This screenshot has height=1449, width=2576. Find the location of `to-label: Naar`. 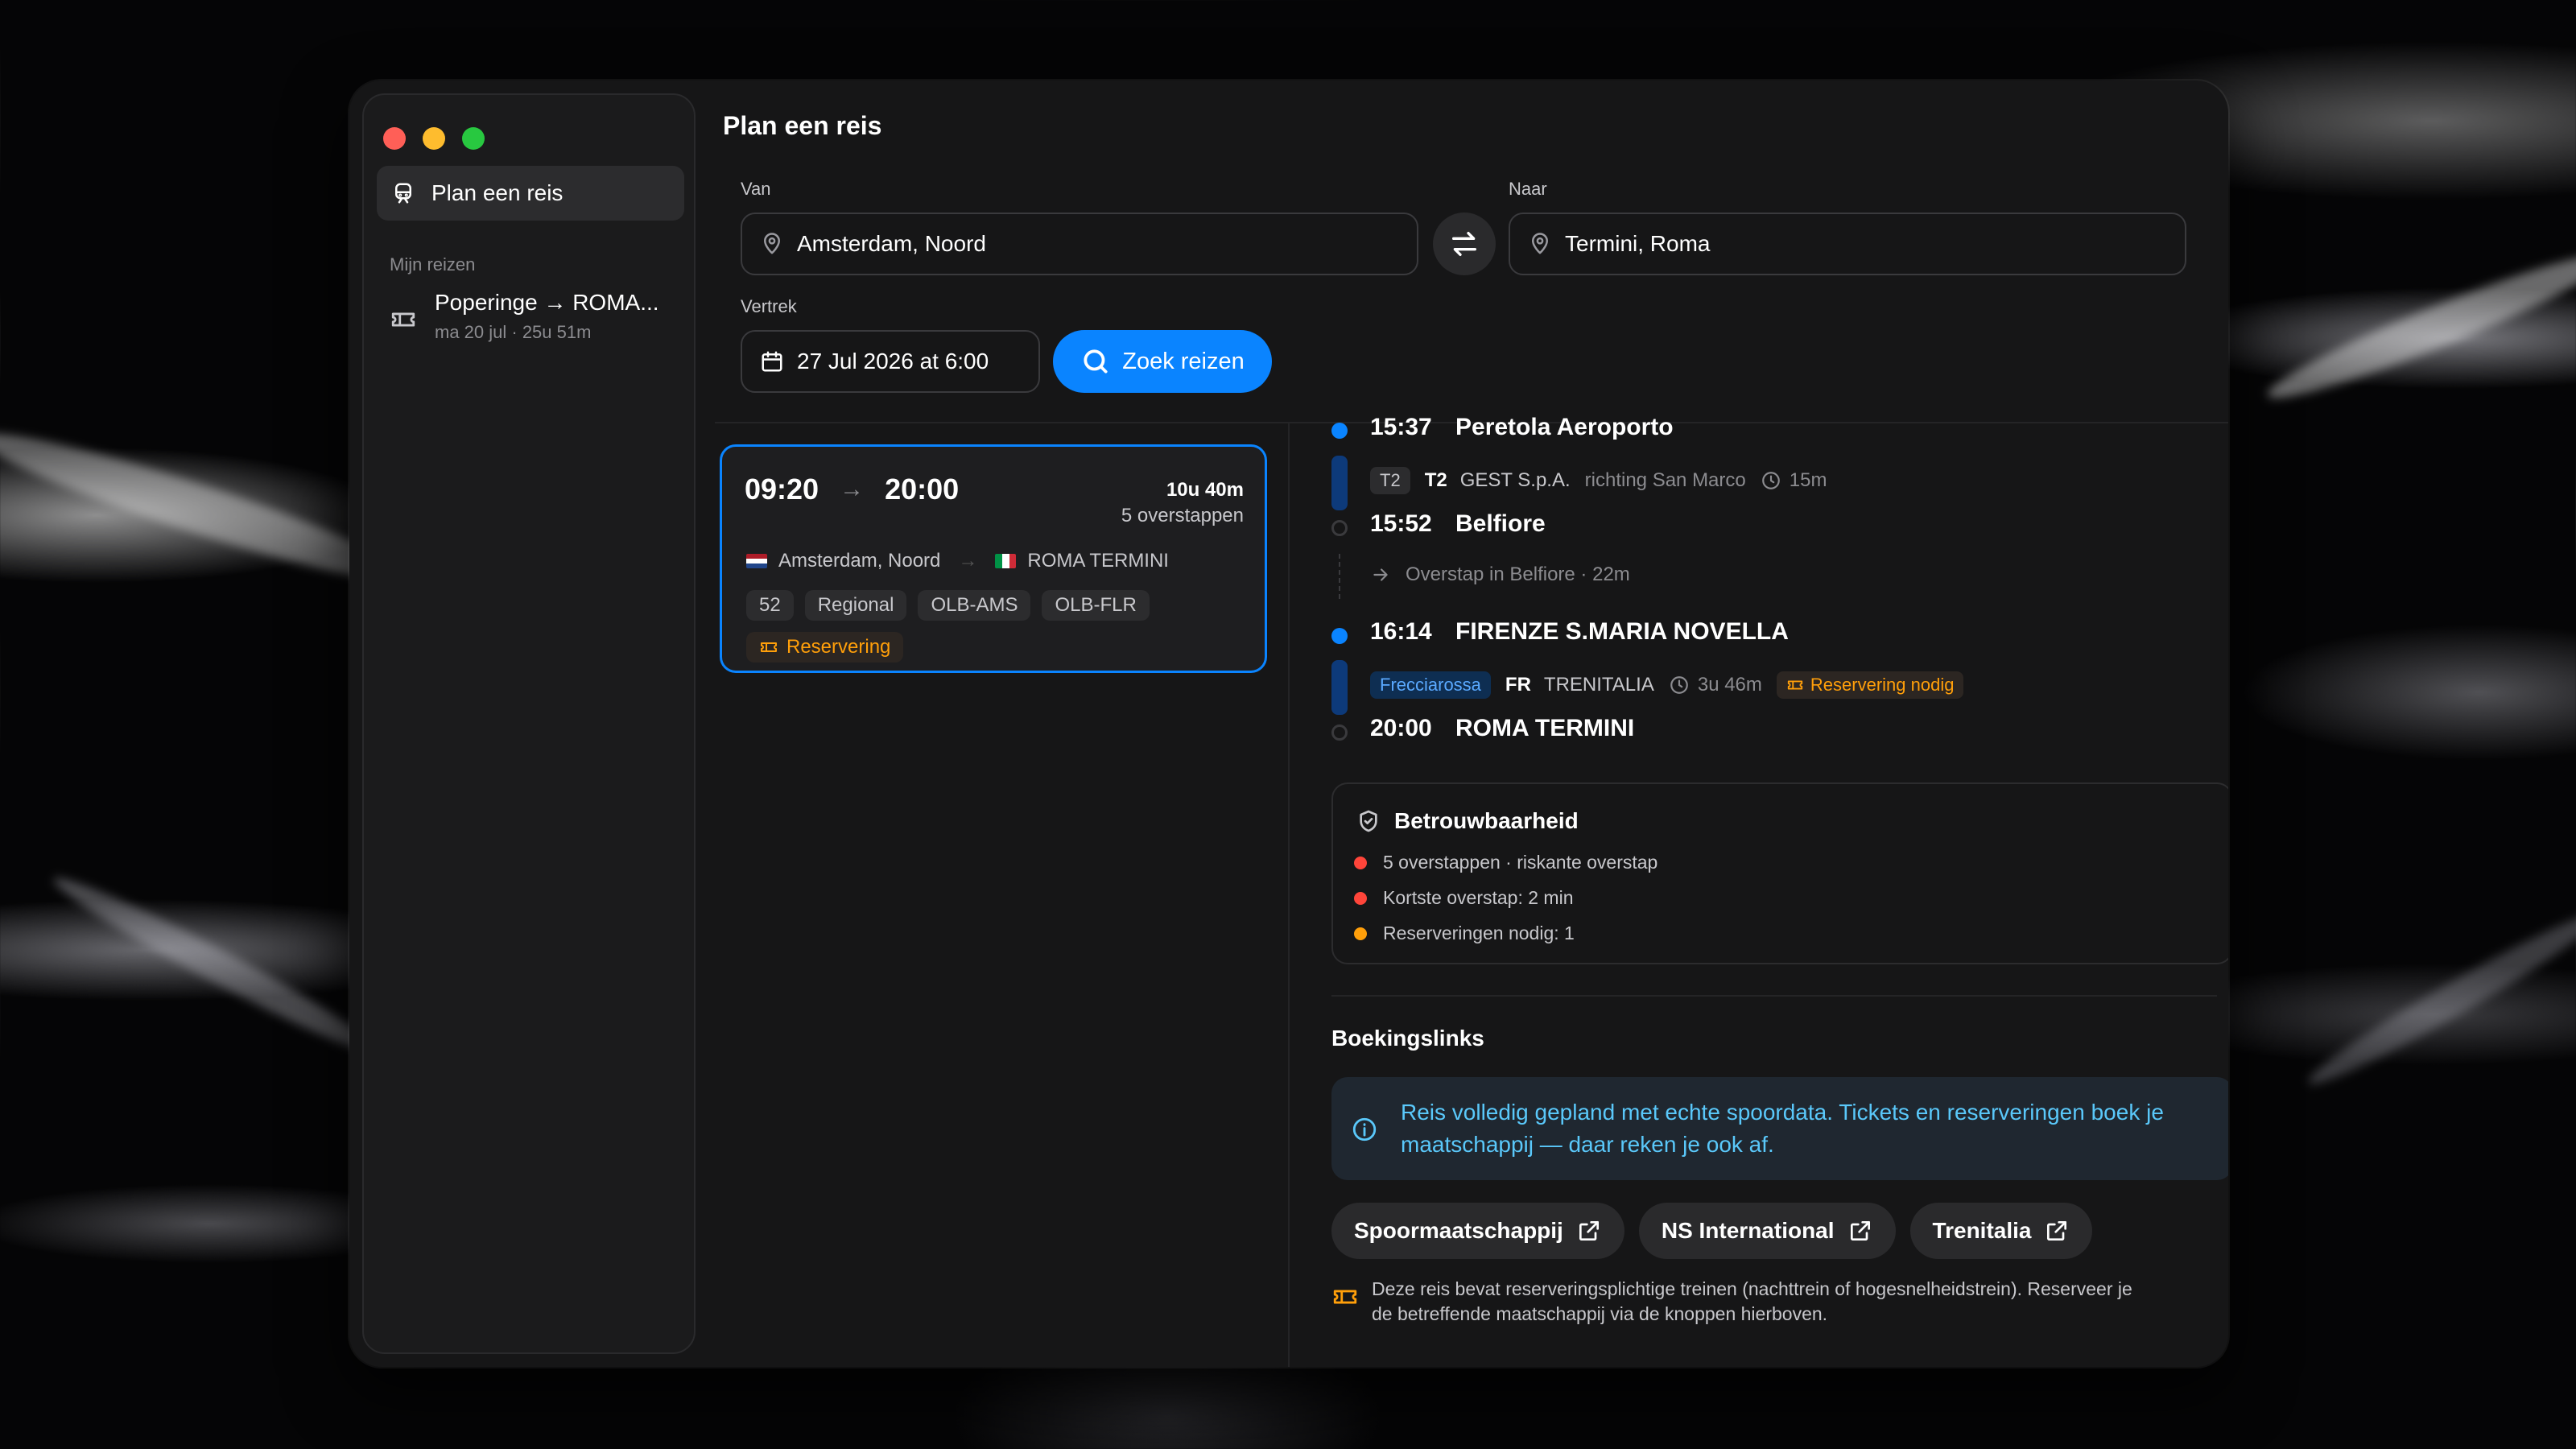

to-label: Naar is located at coordinates (1528, 189).